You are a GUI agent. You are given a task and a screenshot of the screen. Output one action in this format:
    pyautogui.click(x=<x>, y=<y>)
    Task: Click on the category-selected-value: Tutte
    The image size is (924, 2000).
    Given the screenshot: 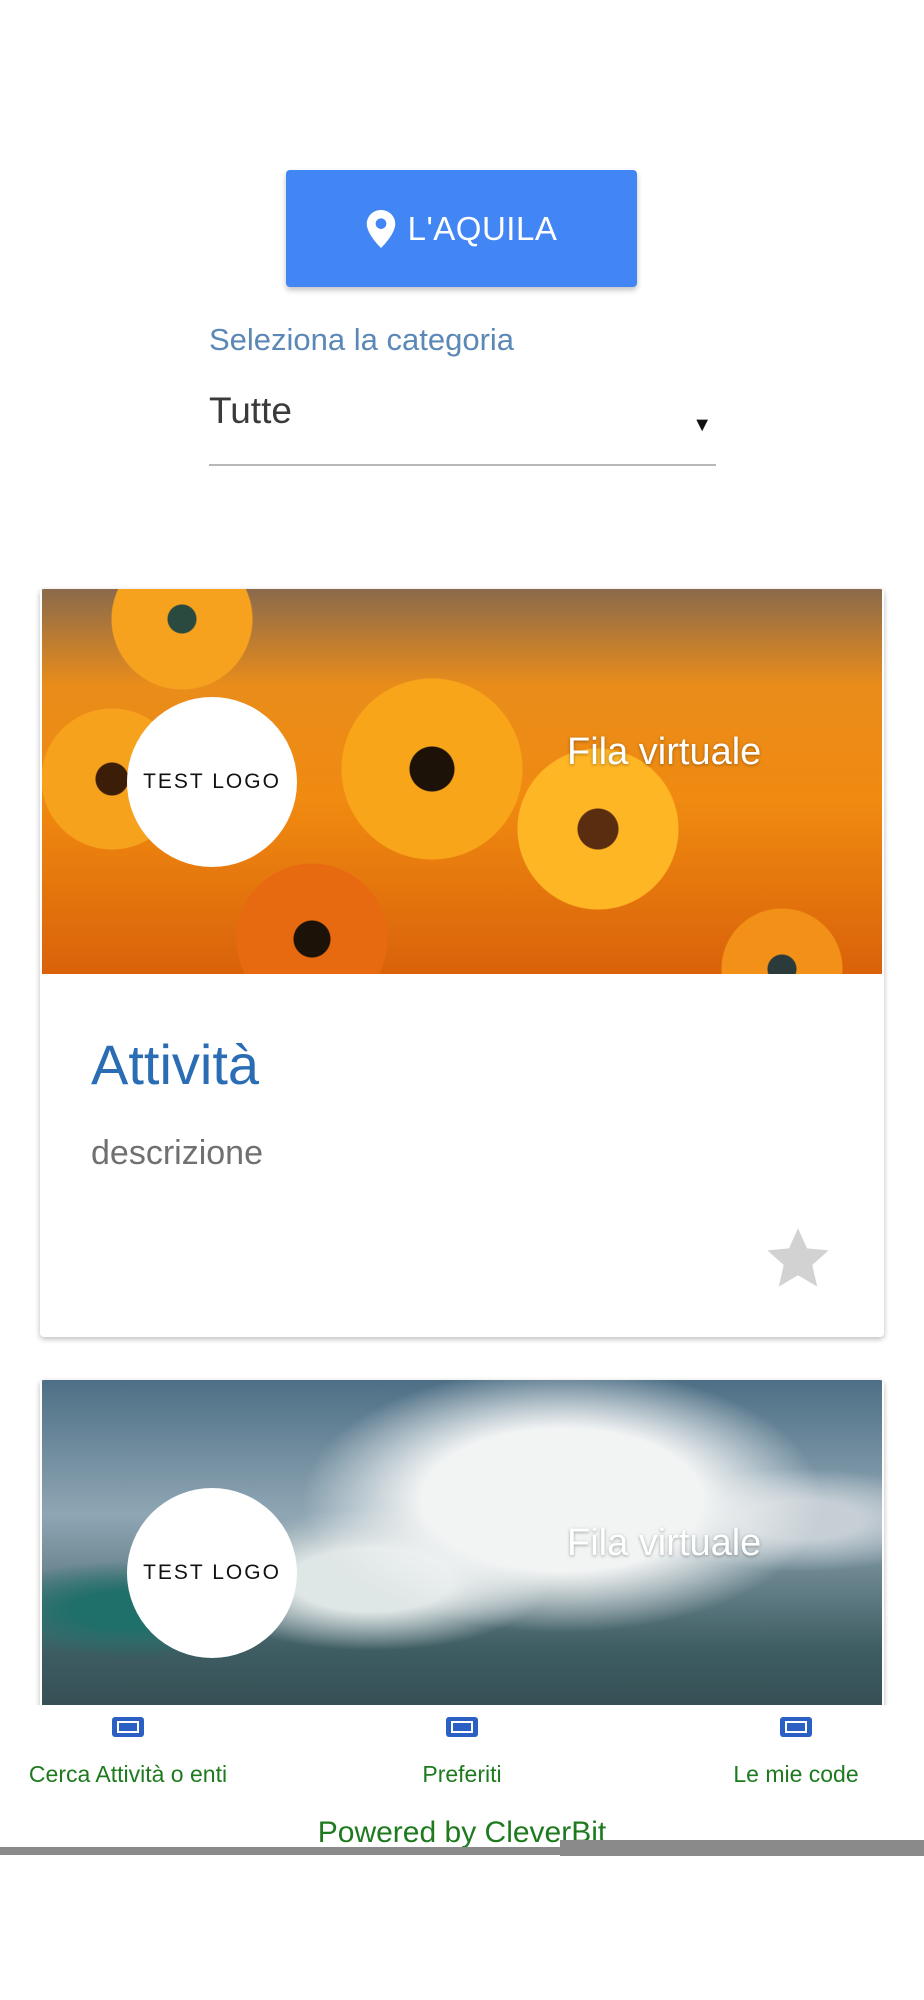 What is the action you would take?
    pyautogui.click(x=250, y=410)
    